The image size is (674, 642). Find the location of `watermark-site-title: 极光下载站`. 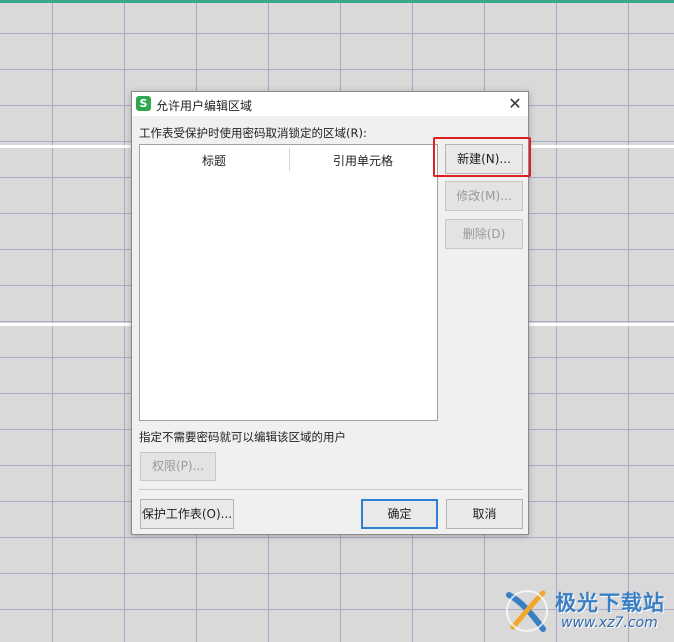

watermark-site-title: 极光下载站 is located at coordinates (610, 603).